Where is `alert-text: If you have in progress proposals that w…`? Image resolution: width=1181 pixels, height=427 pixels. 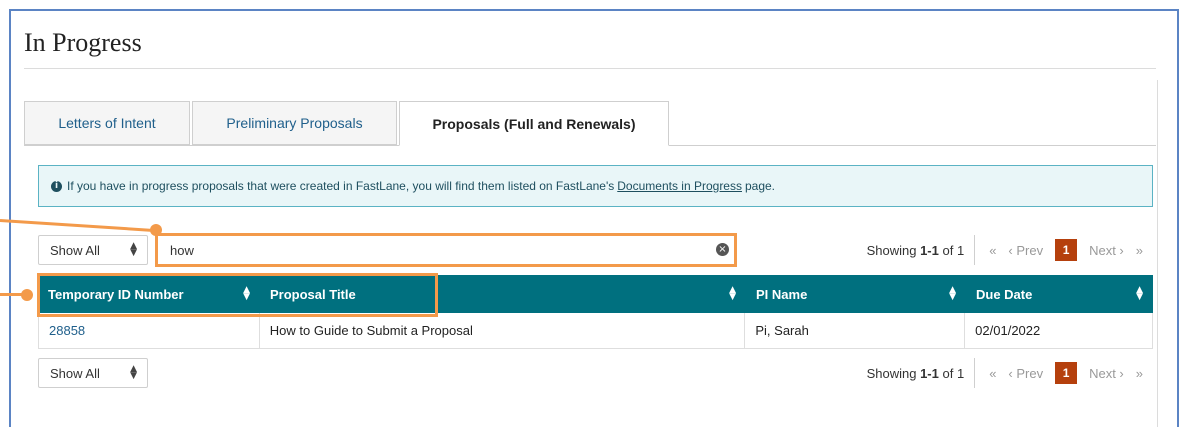
alert-text: If you have in progress proposals that w… is located at coordinates (341, 186).